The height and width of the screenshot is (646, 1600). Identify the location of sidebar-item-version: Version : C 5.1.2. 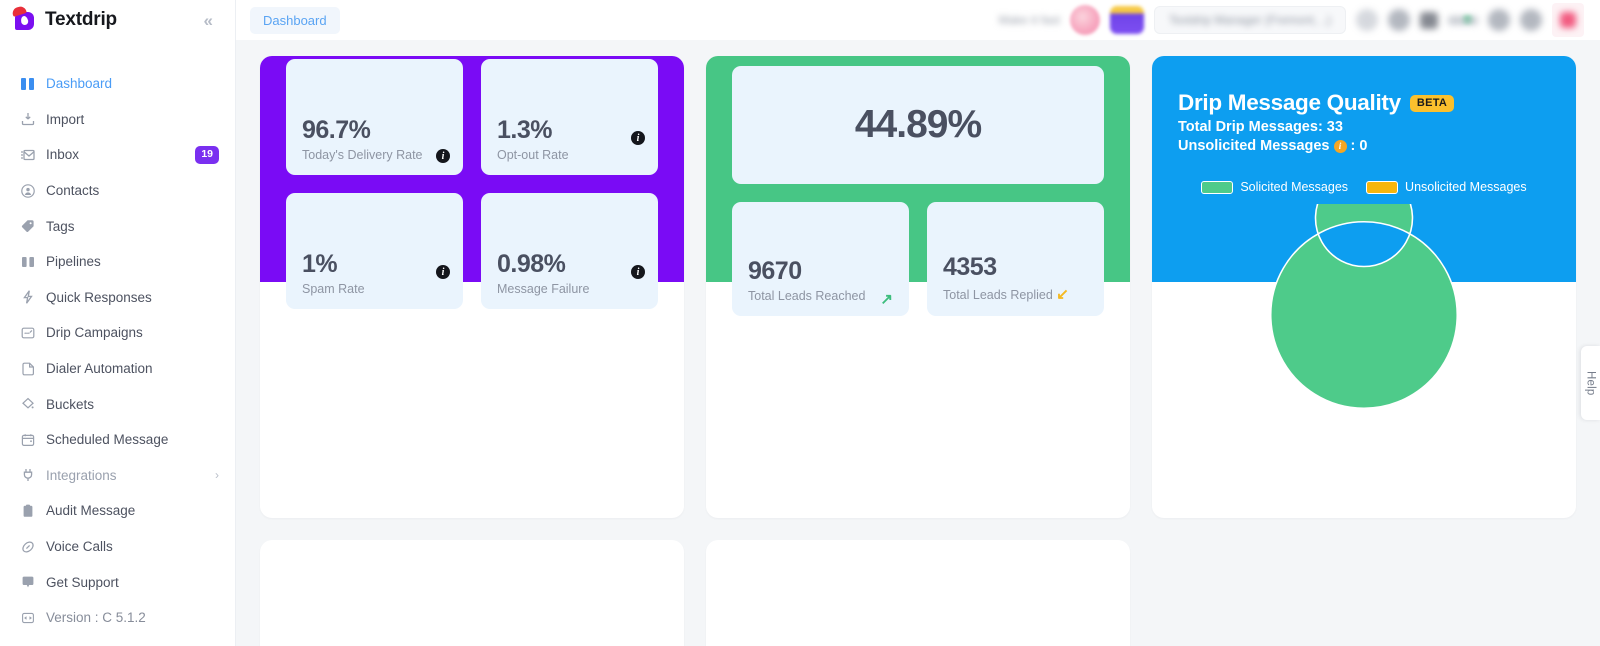
(117, 618).